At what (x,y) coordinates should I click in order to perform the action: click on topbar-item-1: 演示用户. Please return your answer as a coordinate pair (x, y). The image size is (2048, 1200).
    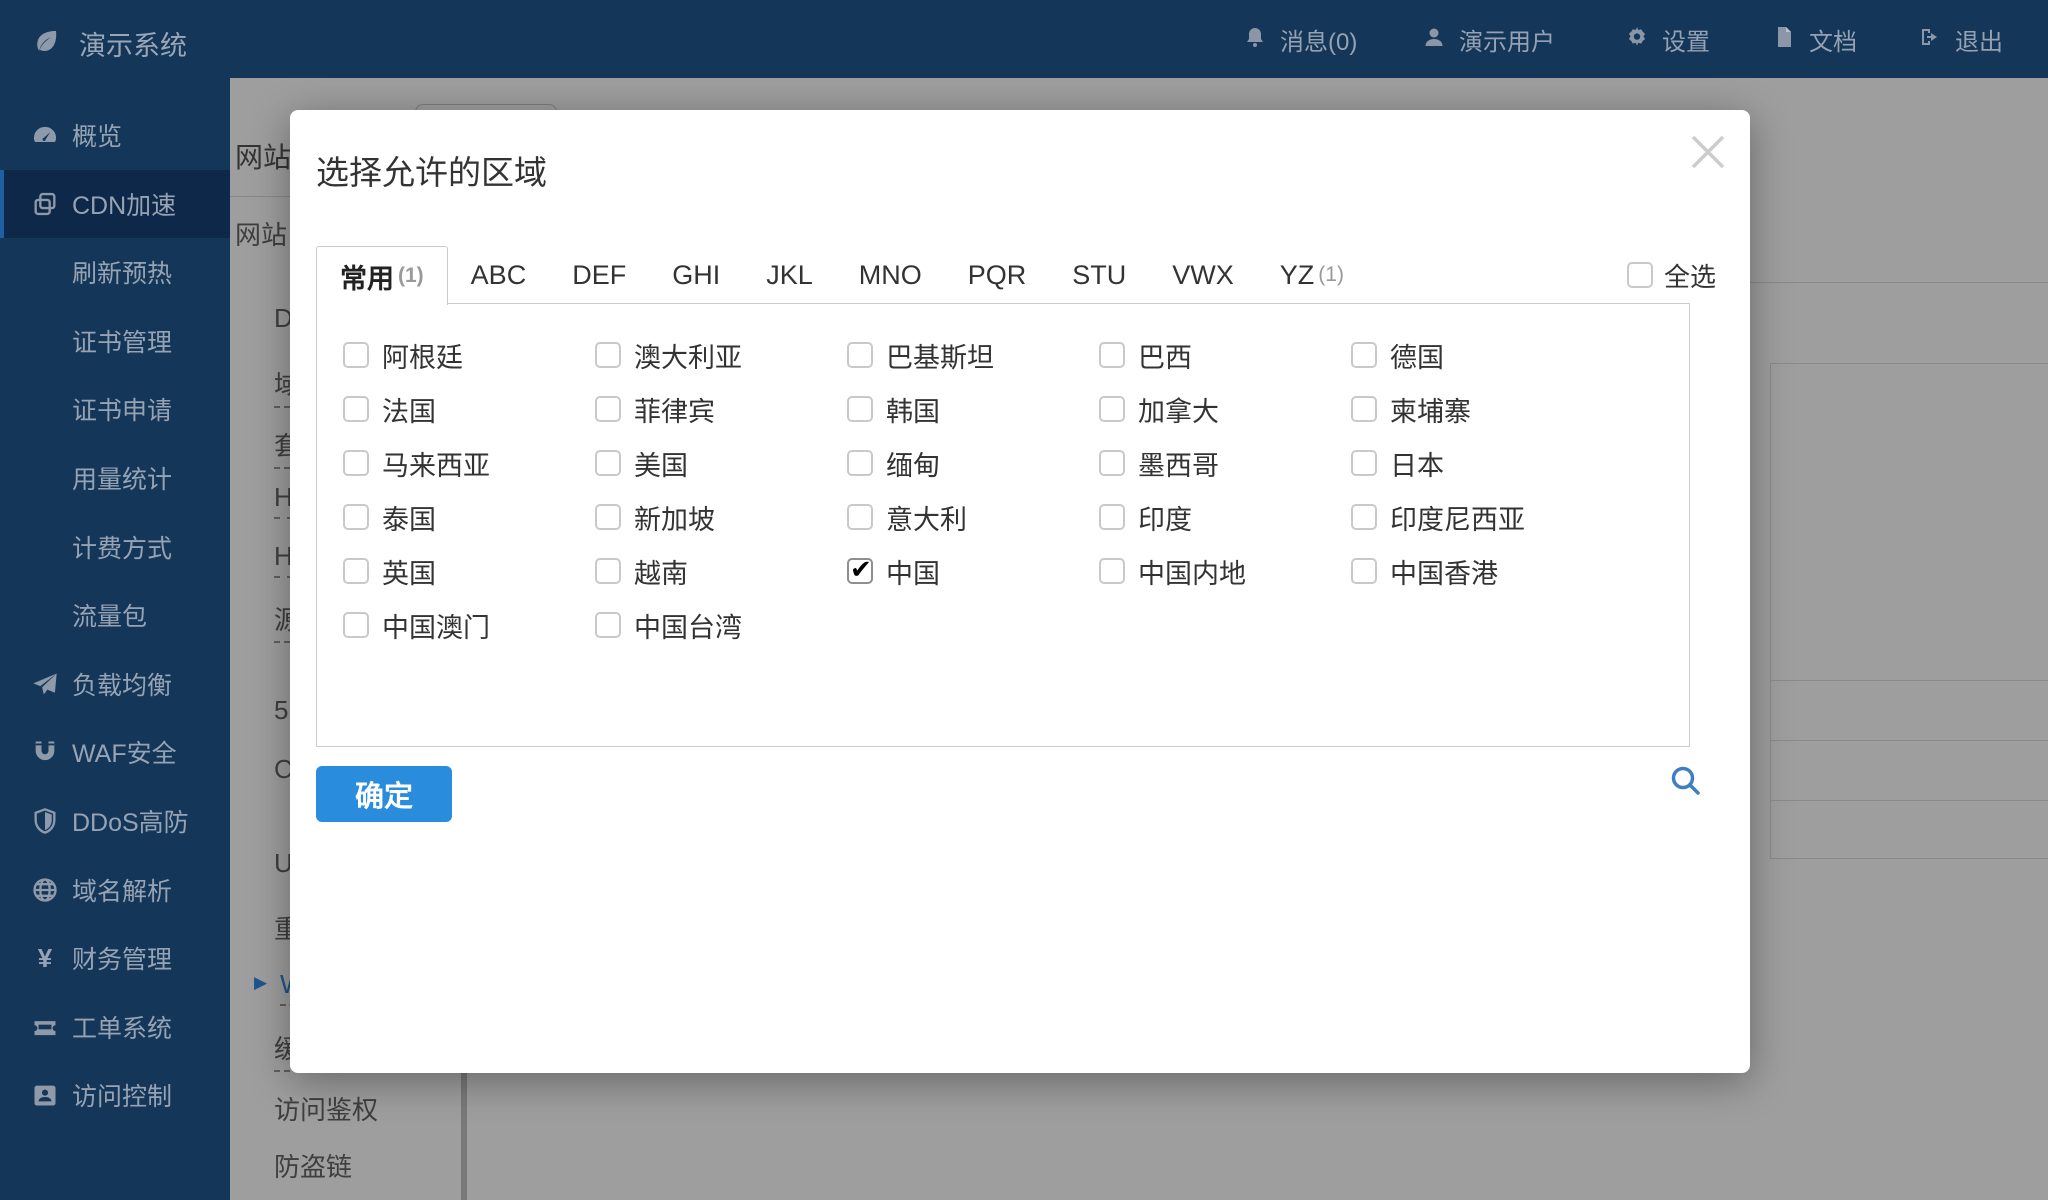
    Looking at the image, I should click on (1488, 39).